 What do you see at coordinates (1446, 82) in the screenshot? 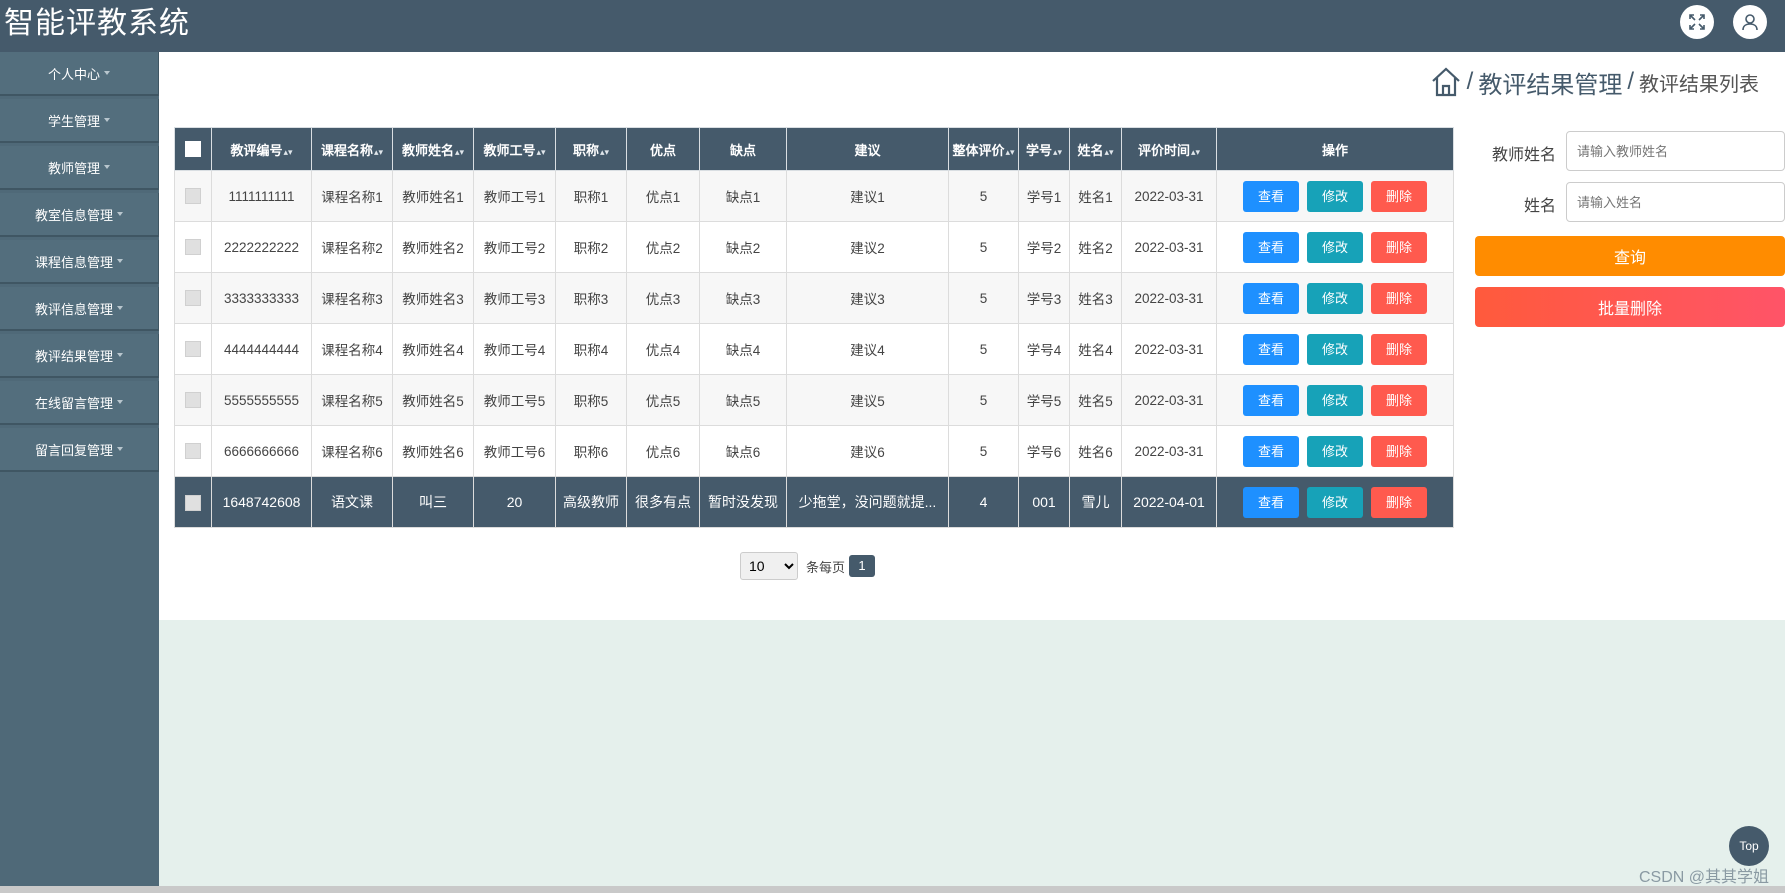
I see `home-icon` at bounding box center [1446, 82].